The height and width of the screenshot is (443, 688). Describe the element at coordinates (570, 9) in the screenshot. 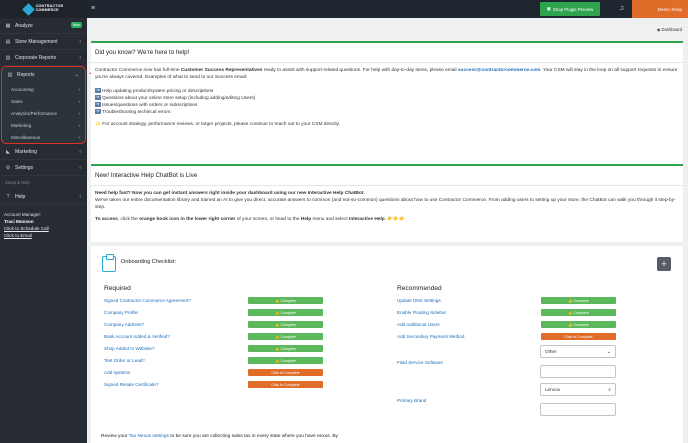

I see `shop-plugin-preview-button: ▣ Shop Plugin Preview` at that location.